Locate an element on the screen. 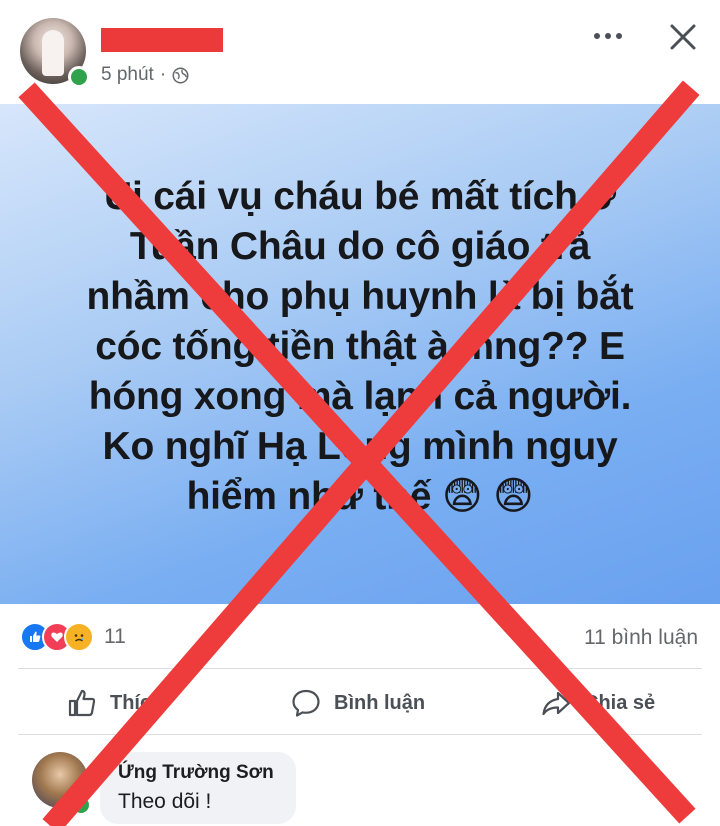  comment-text: Theo dõi ! is located at coordinates (165, 801).